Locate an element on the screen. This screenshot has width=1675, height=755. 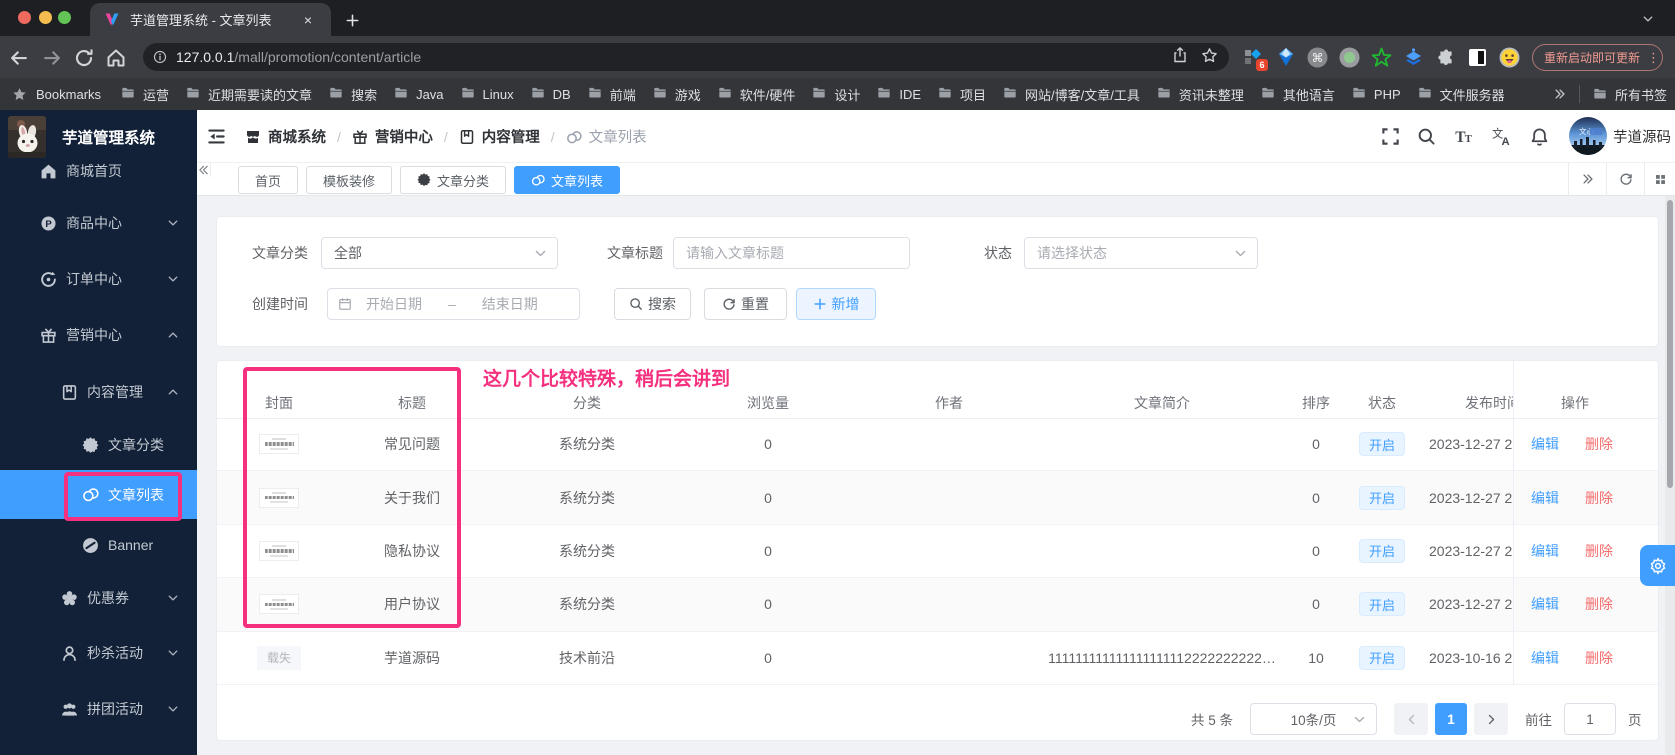
current-page-button: 1 is located at coordinates (1451, 719).